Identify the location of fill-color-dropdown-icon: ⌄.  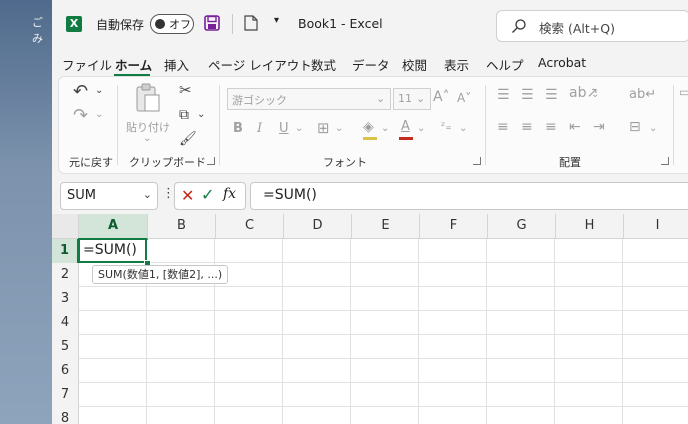
(385, 128).